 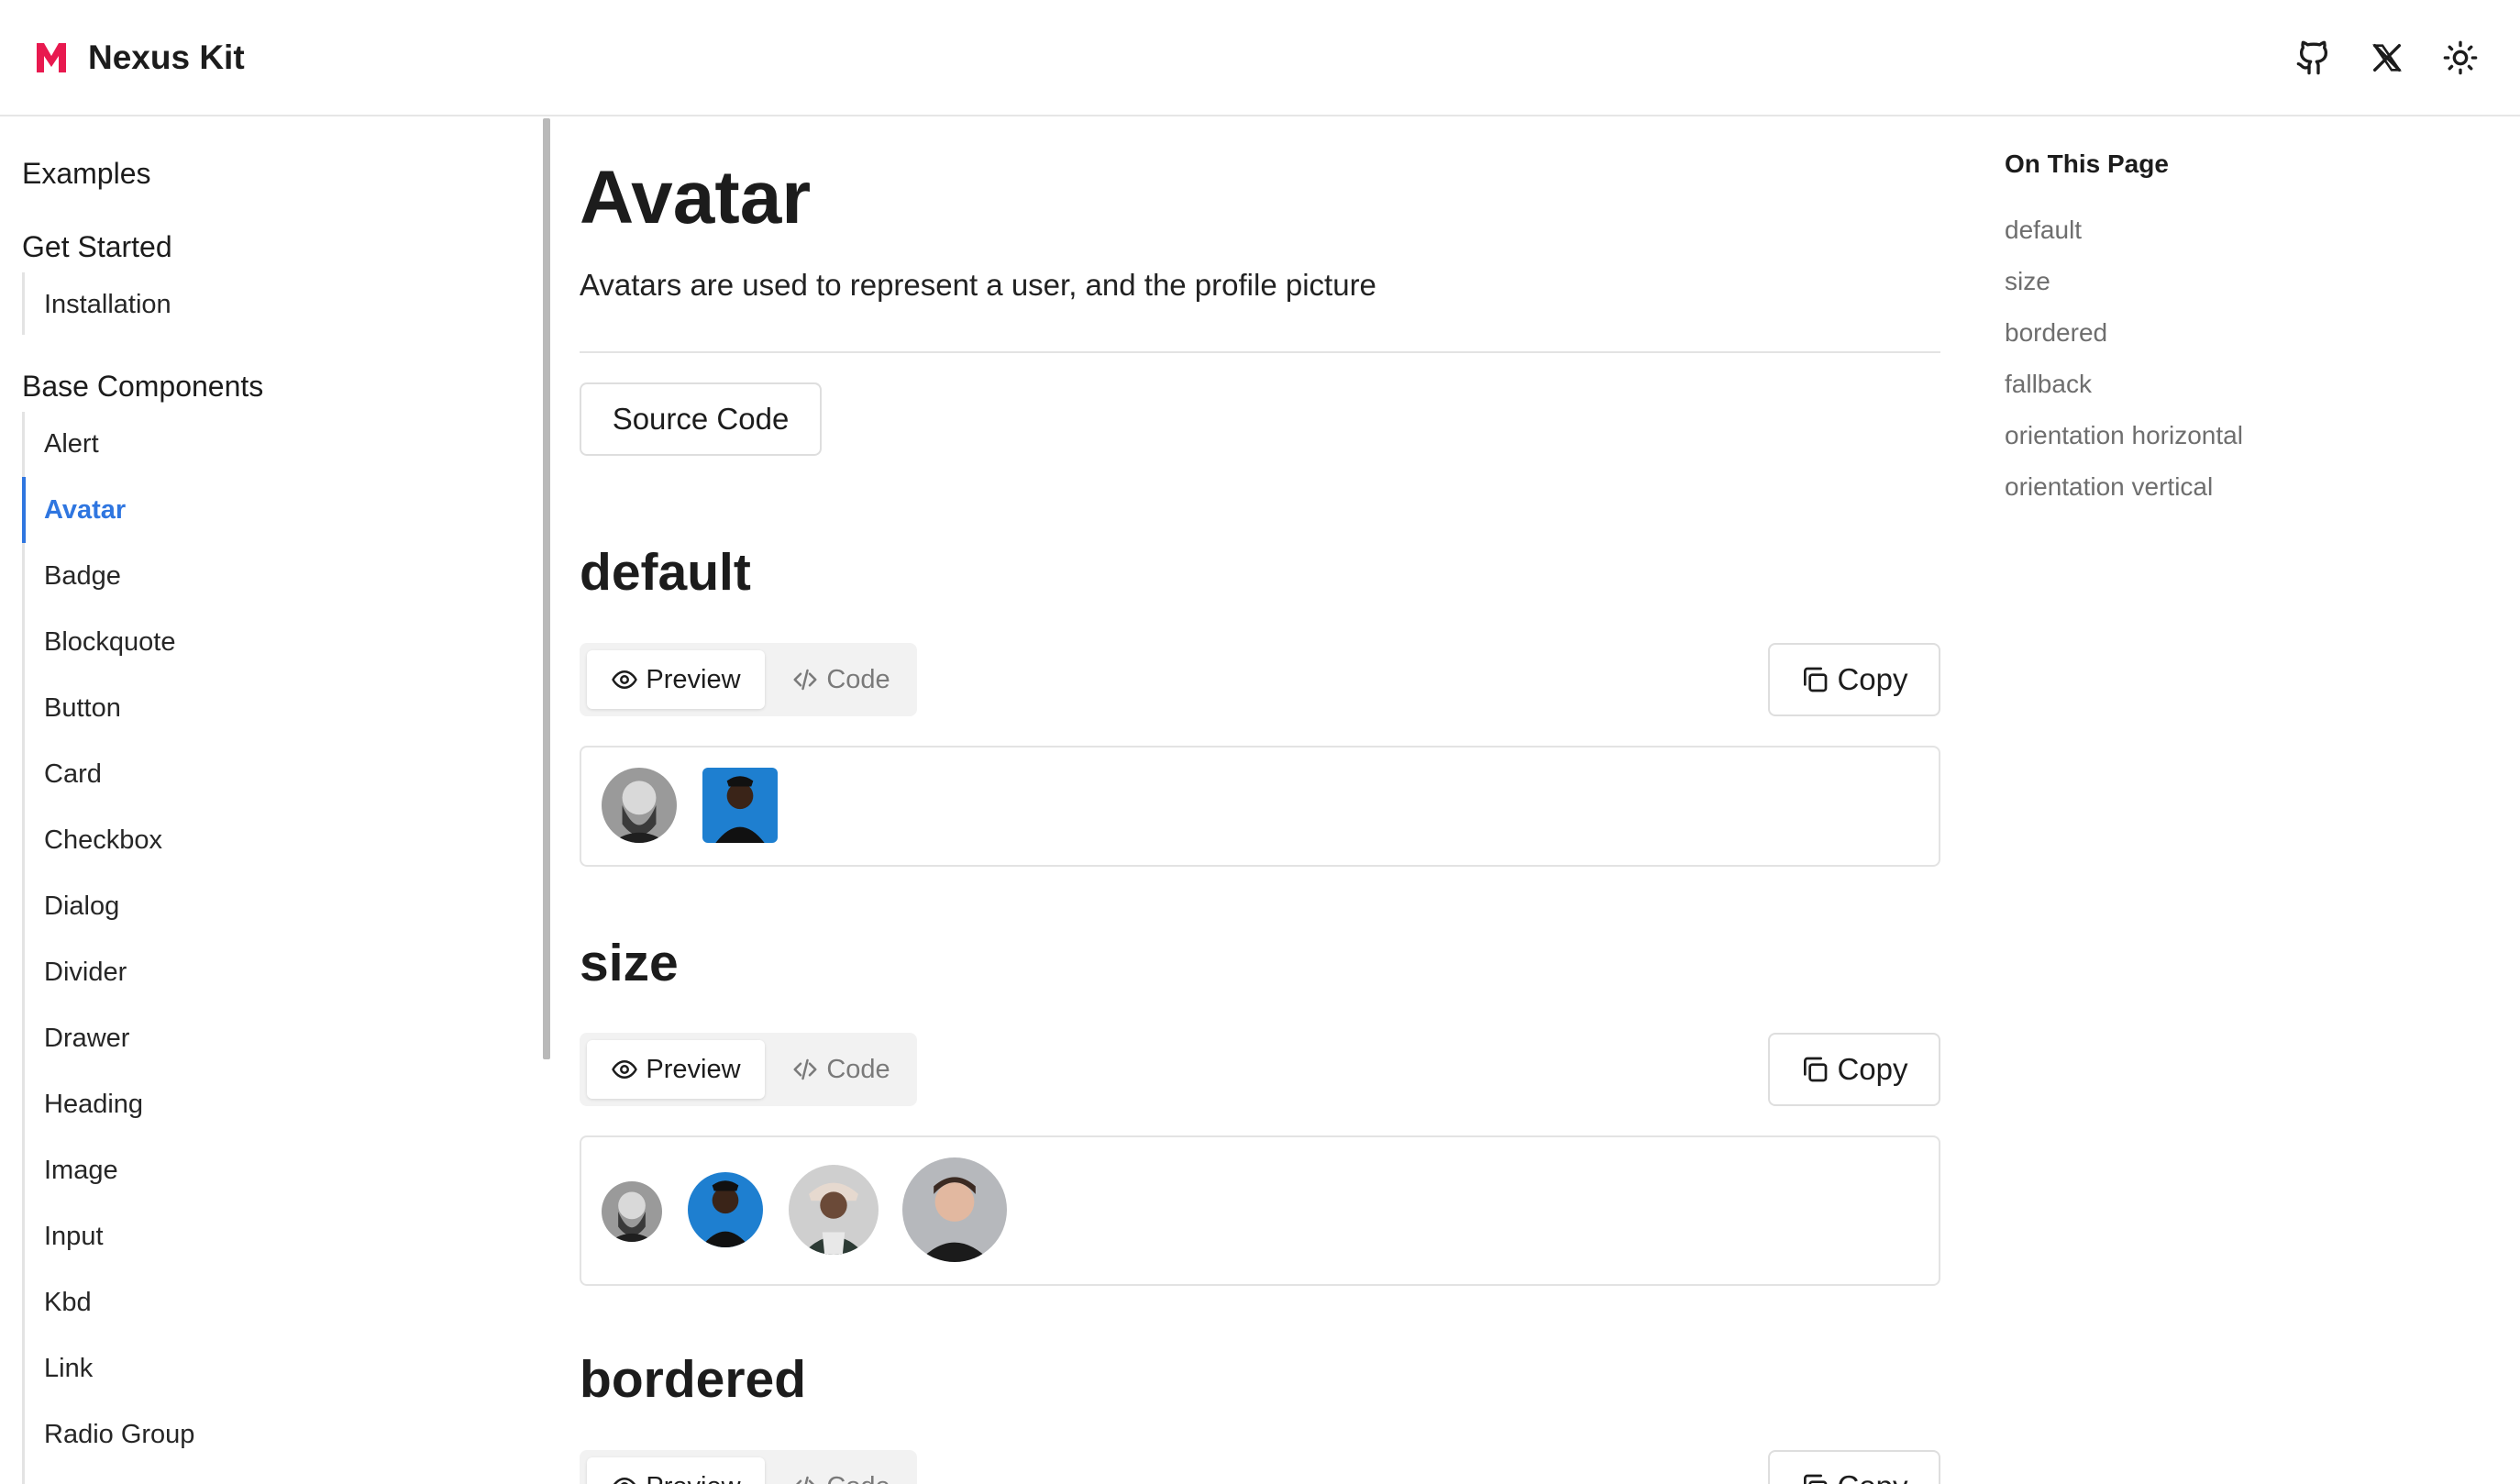 What do you see at coordinates (1260, 352) in the screenshot?
I see `divider` at bounding box center [1260, 352].